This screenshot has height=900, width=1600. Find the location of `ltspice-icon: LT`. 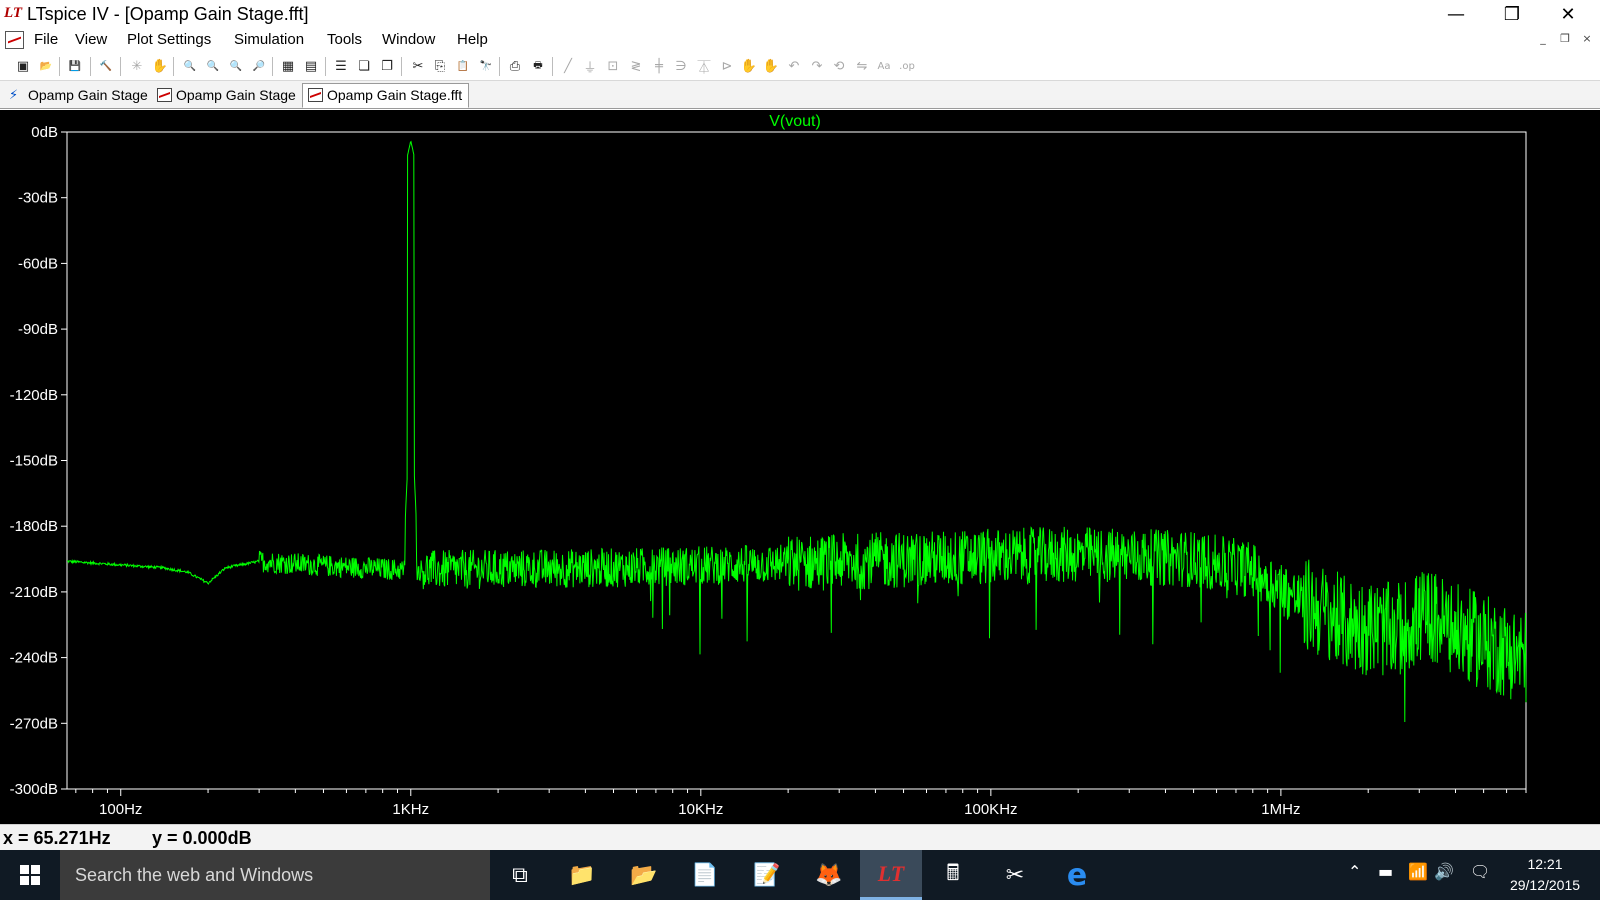

ltspice-icon: LT is located at coordinates (891, 875).